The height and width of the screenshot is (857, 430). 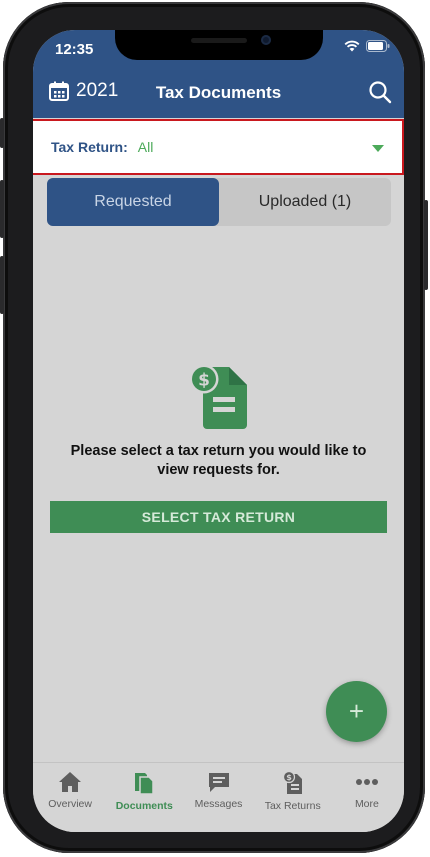 I want to click on tax-return-label: Tax Return:, so click(x=89, y=147).